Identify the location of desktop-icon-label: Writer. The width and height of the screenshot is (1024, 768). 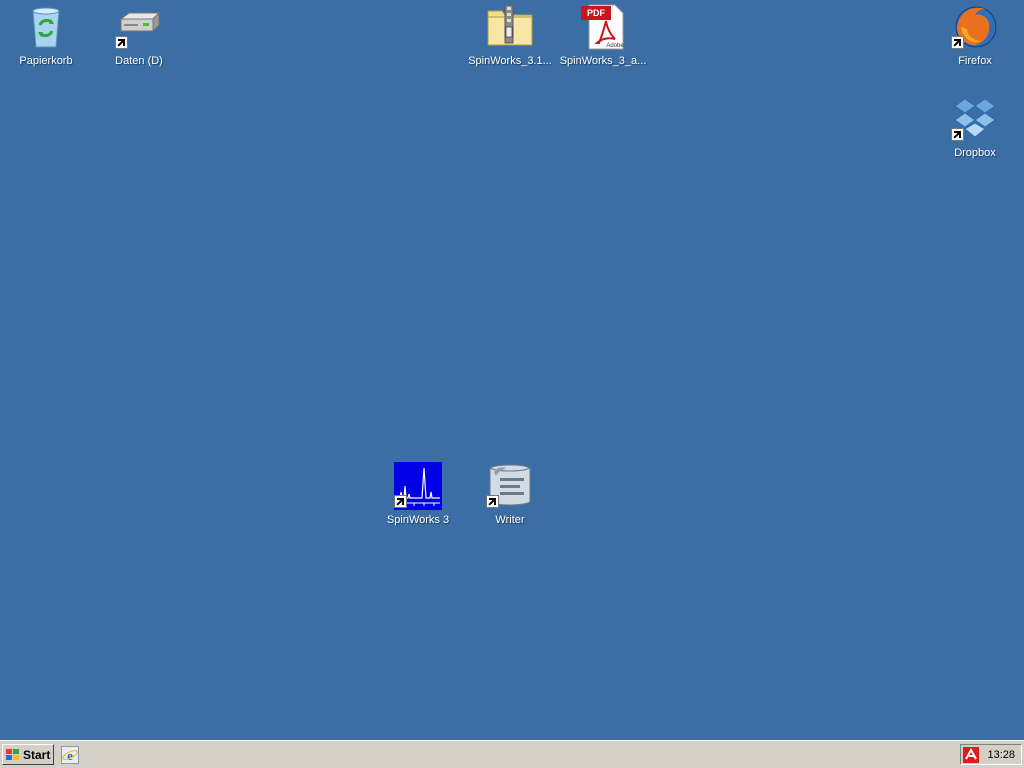
(510, 520).